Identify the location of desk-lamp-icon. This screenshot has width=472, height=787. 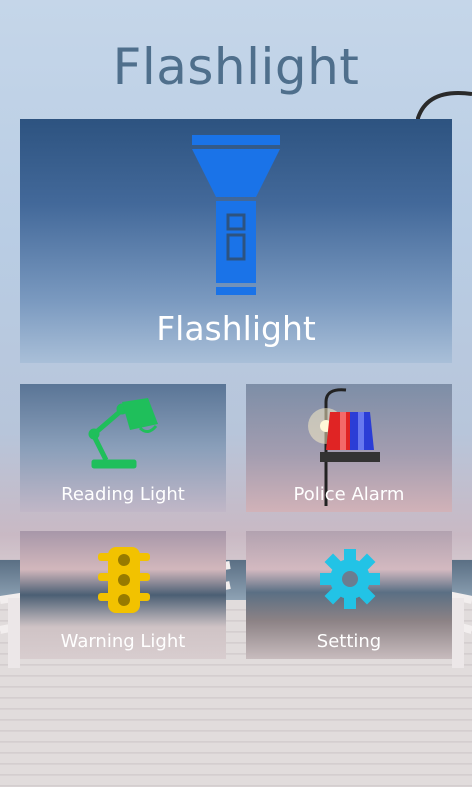
(123, 433).